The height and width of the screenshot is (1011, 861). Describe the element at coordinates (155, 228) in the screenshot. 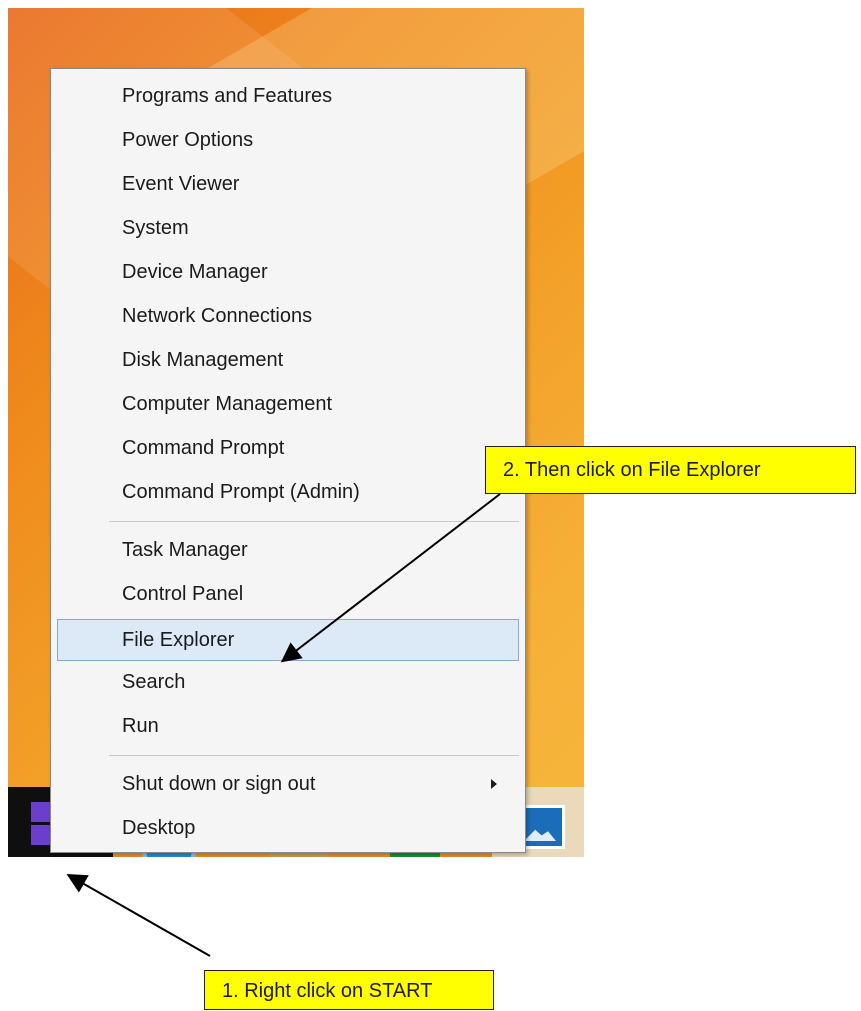

I see `menu-item-label: System` at that location.